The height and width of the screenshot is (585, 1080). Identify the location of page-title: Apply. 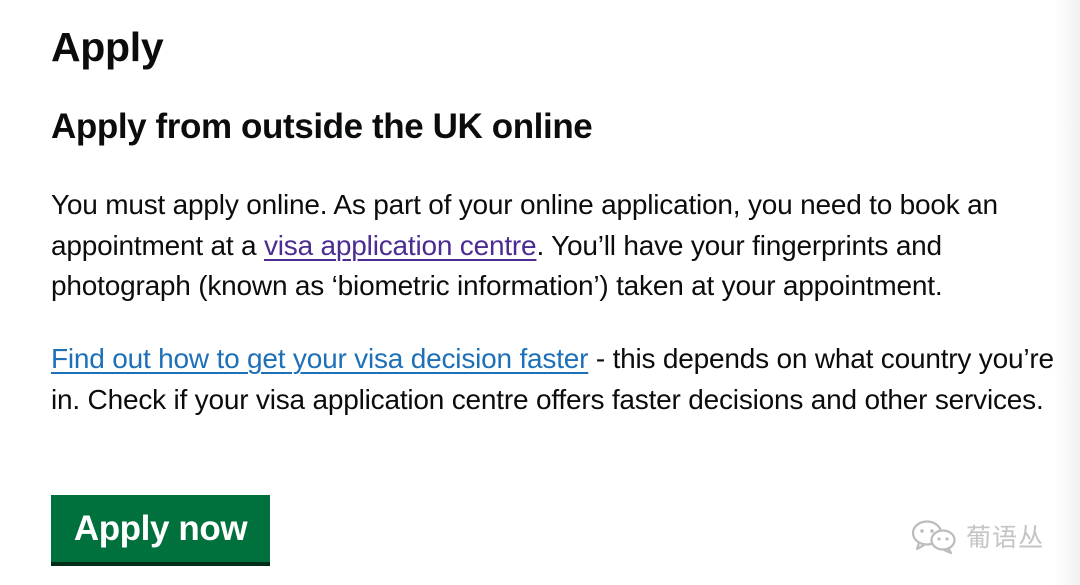
(107, 47).